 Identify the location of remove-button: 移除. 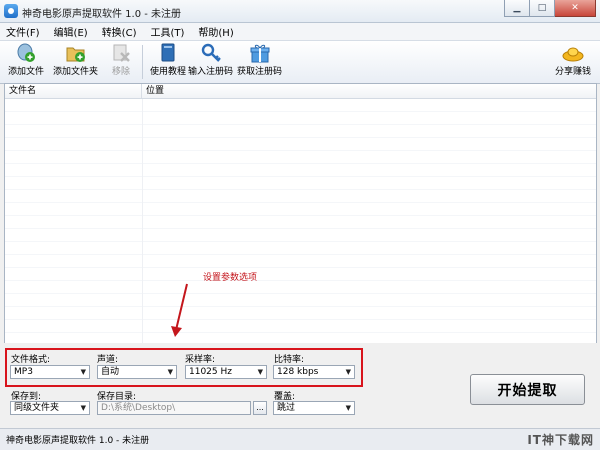
(121, 62).